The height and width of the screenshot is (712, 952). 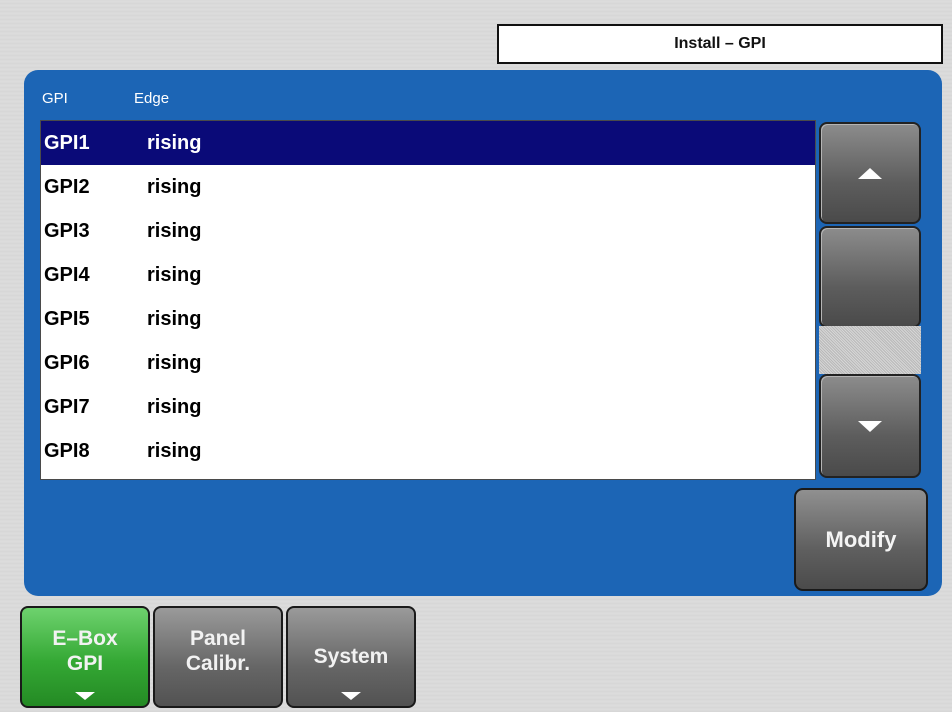 What do you see at coordinates (85, 664) in the screenshot?
I see `tab-label-line-2: GPI` at bounding box center [85, 664].